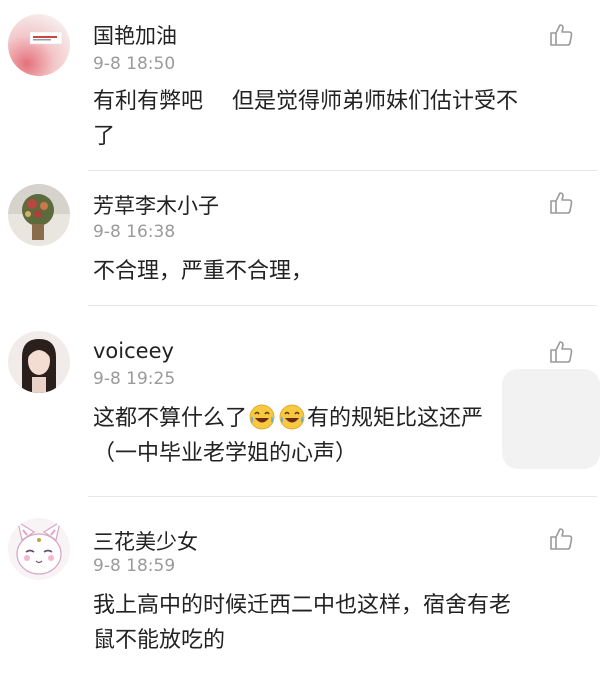 The width and height of the screenshot is (607, 685). I want to click on comment-text-segment: 有的规矩比这还严, so click(395, 418).